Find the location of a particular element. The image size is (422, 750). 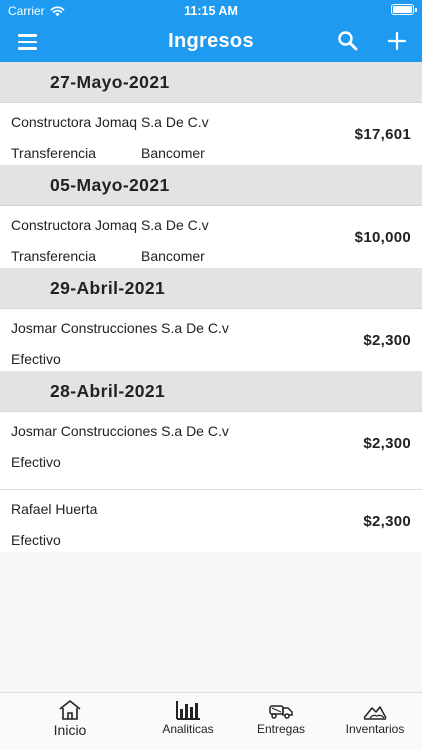

income-row: Rafael Huerta Efectivo $2,300 is located at coordinates (211, 521).